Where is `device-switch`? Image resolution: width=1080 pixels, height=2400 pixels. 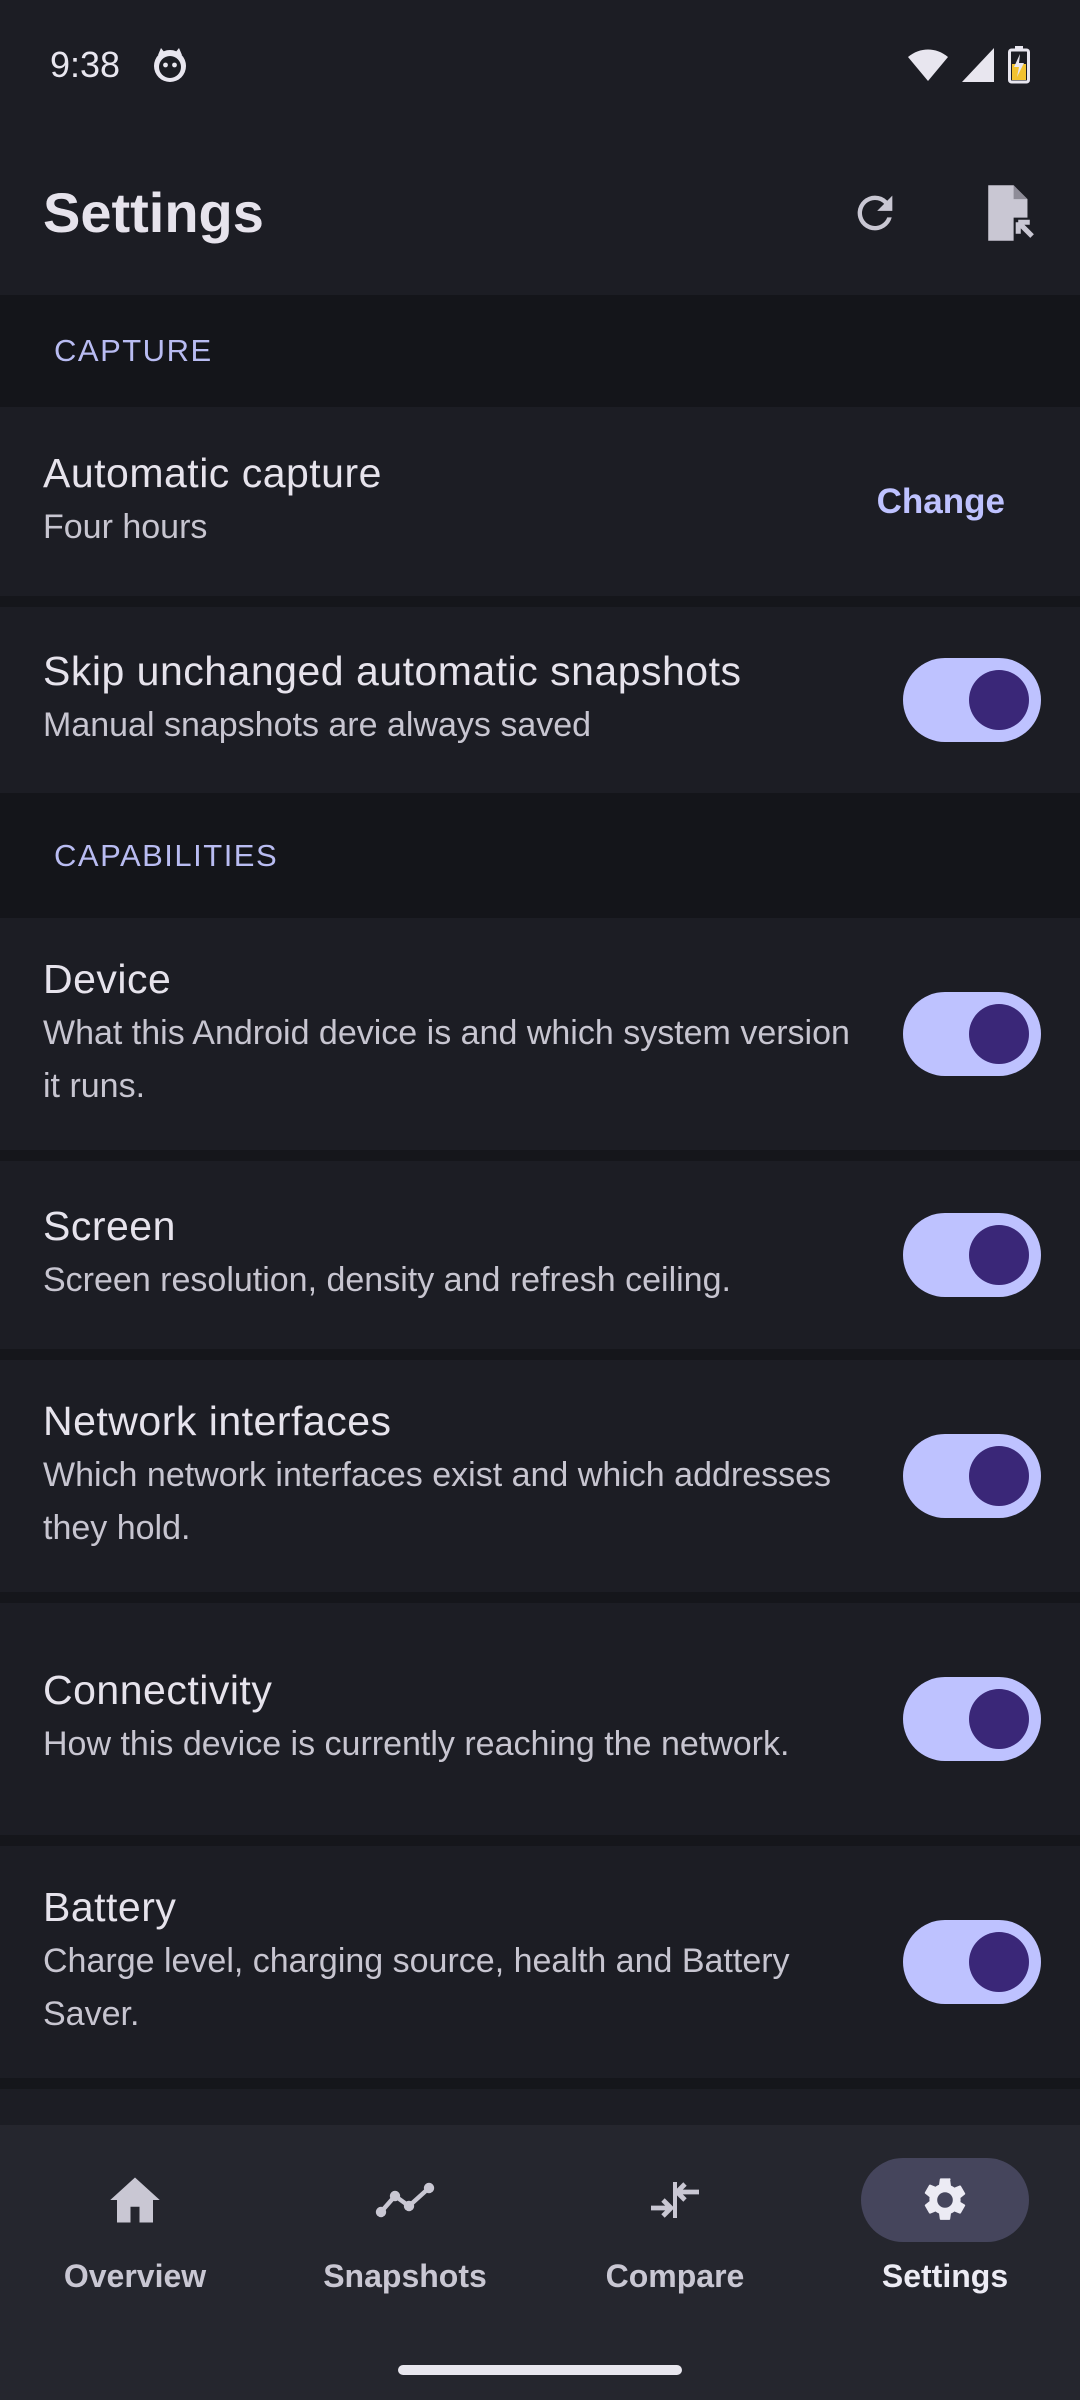
device-switch is located at coordinates (972, 1034).